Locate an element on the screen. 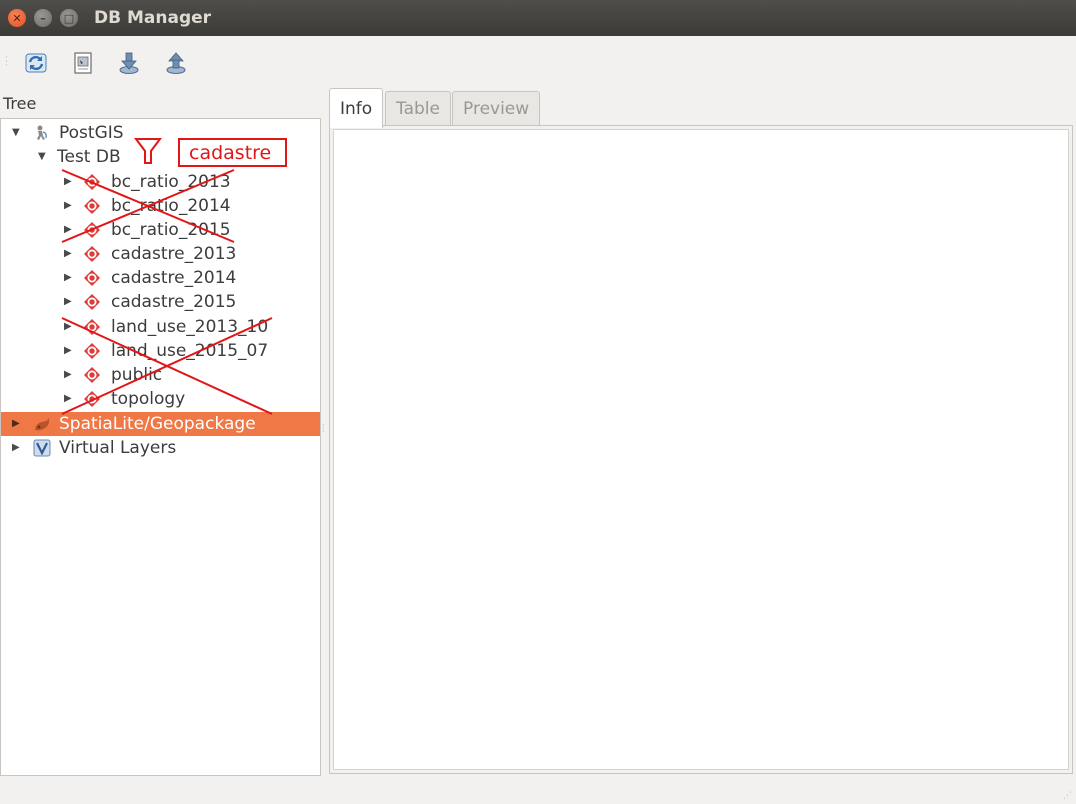 The image size is (1076, 804). filter-annotation-box: cadastre is located at coordinates (232, 152).